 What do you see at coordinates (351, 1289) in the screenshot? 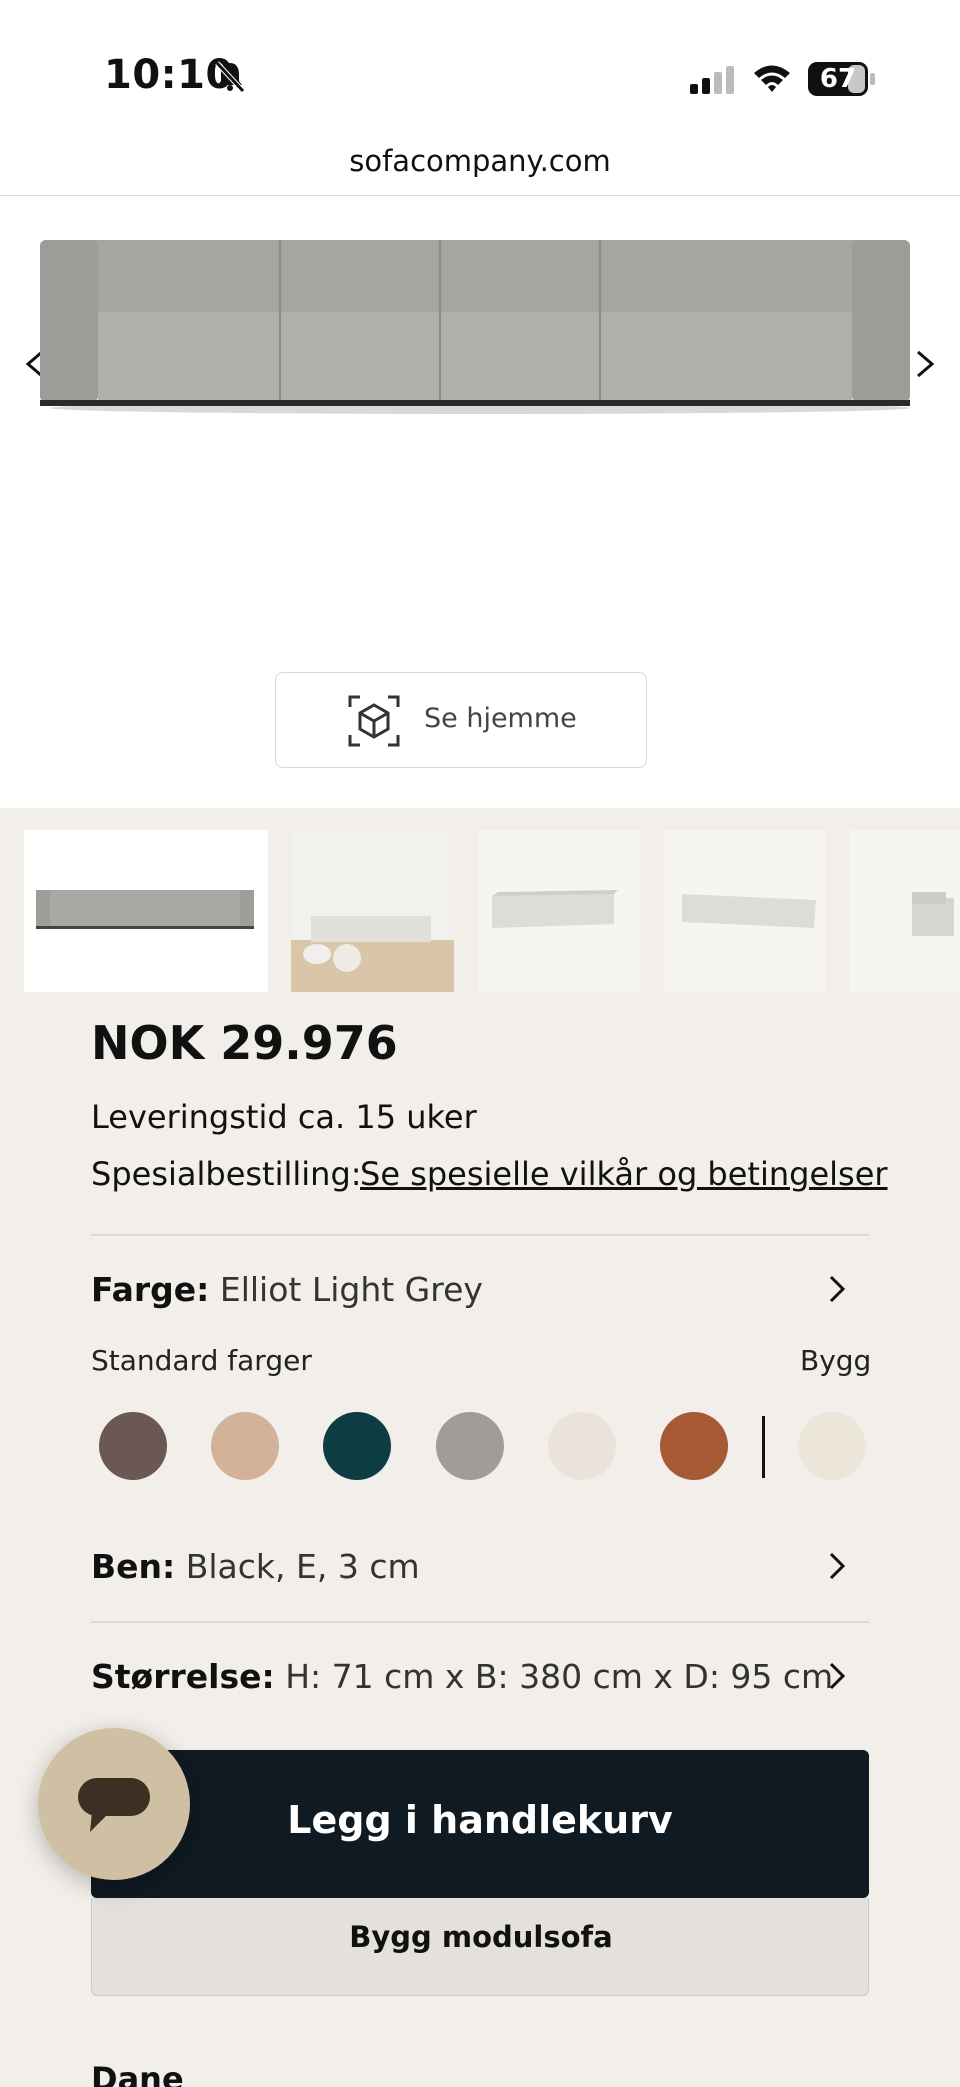
I see `color-value: Elliot Light Grey` at bounding box center [351, 1289].